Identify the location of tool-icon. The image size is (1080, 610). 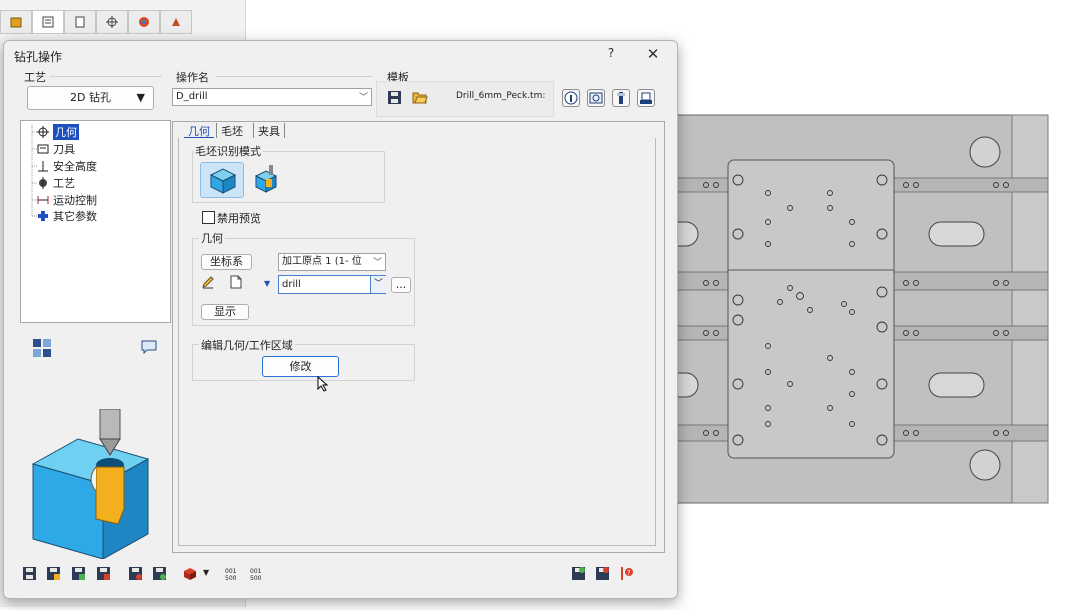
(43, 149).